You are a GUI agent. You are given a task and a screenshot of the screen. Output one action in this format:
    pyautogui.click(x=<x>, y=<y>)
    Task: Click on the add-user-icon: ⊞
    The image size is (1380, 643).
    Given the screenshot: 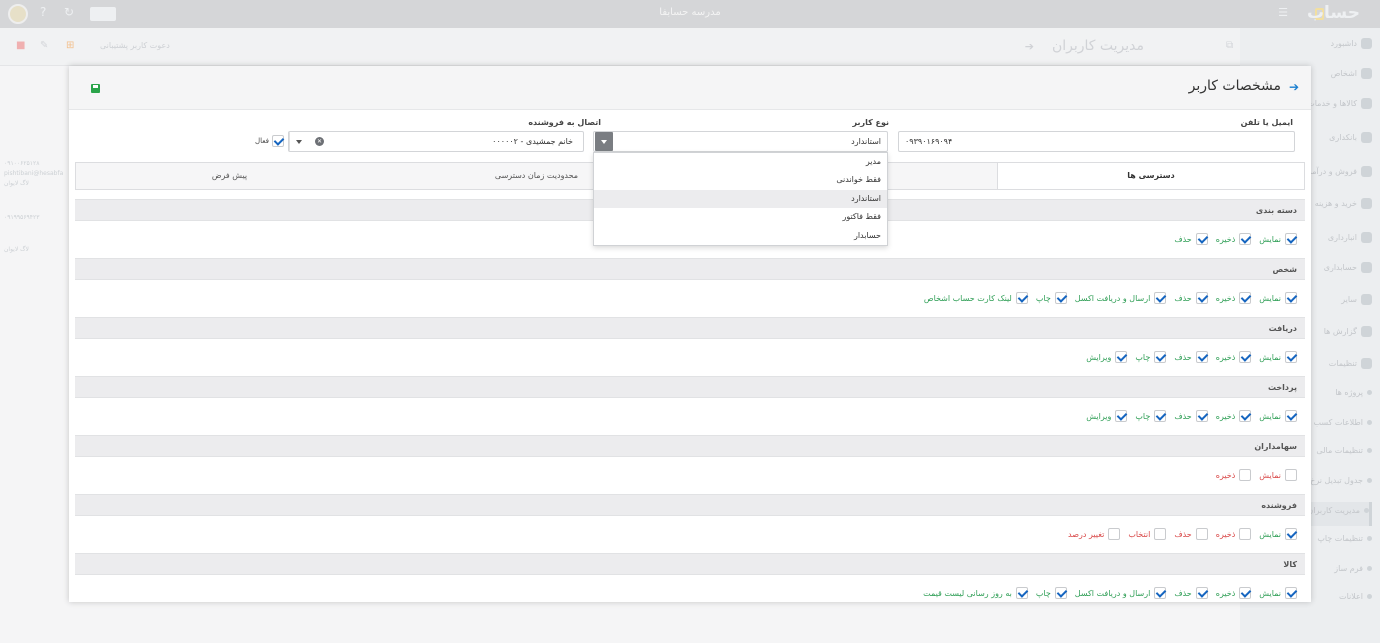 What is the action you would take?
    pyautogui.click(x=70, y=45)
    